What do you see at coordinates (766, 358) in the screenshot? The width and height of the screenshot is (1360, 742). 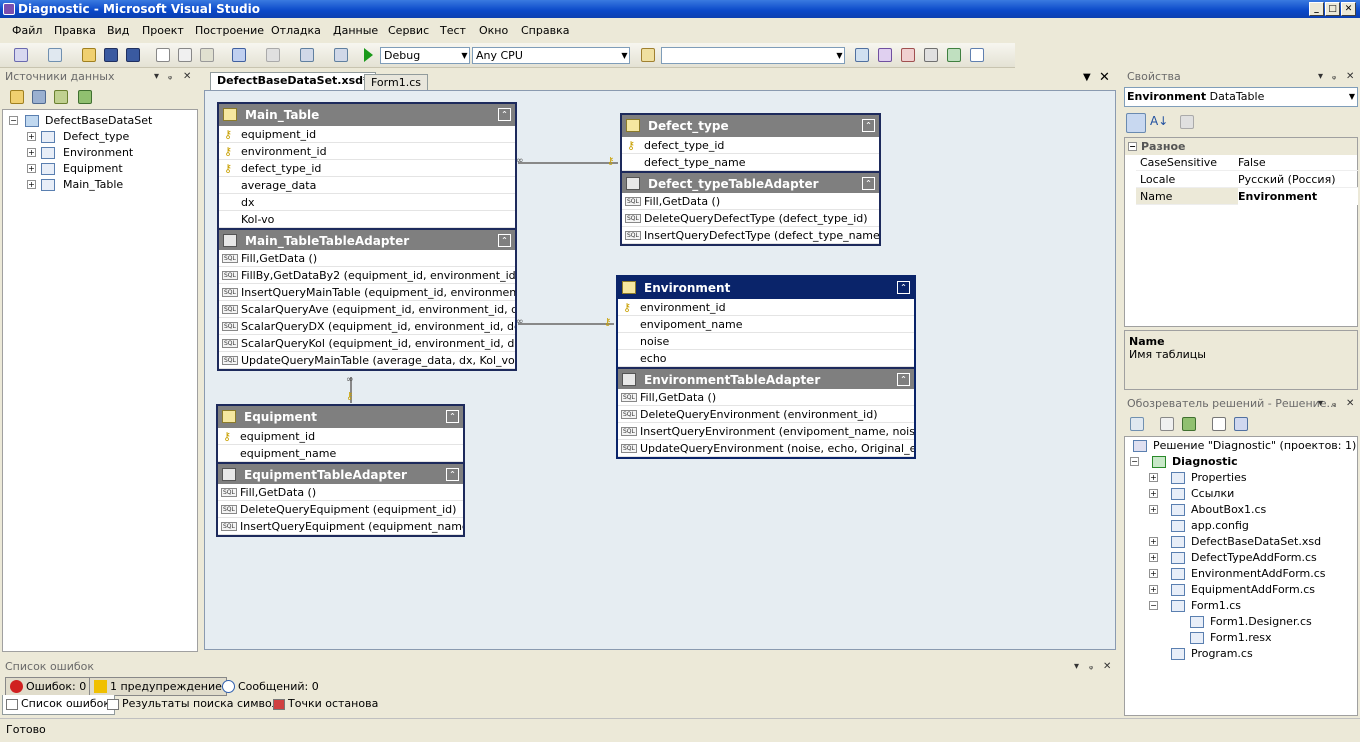 I see `column-row: echo` at bounding box center [766, 358].